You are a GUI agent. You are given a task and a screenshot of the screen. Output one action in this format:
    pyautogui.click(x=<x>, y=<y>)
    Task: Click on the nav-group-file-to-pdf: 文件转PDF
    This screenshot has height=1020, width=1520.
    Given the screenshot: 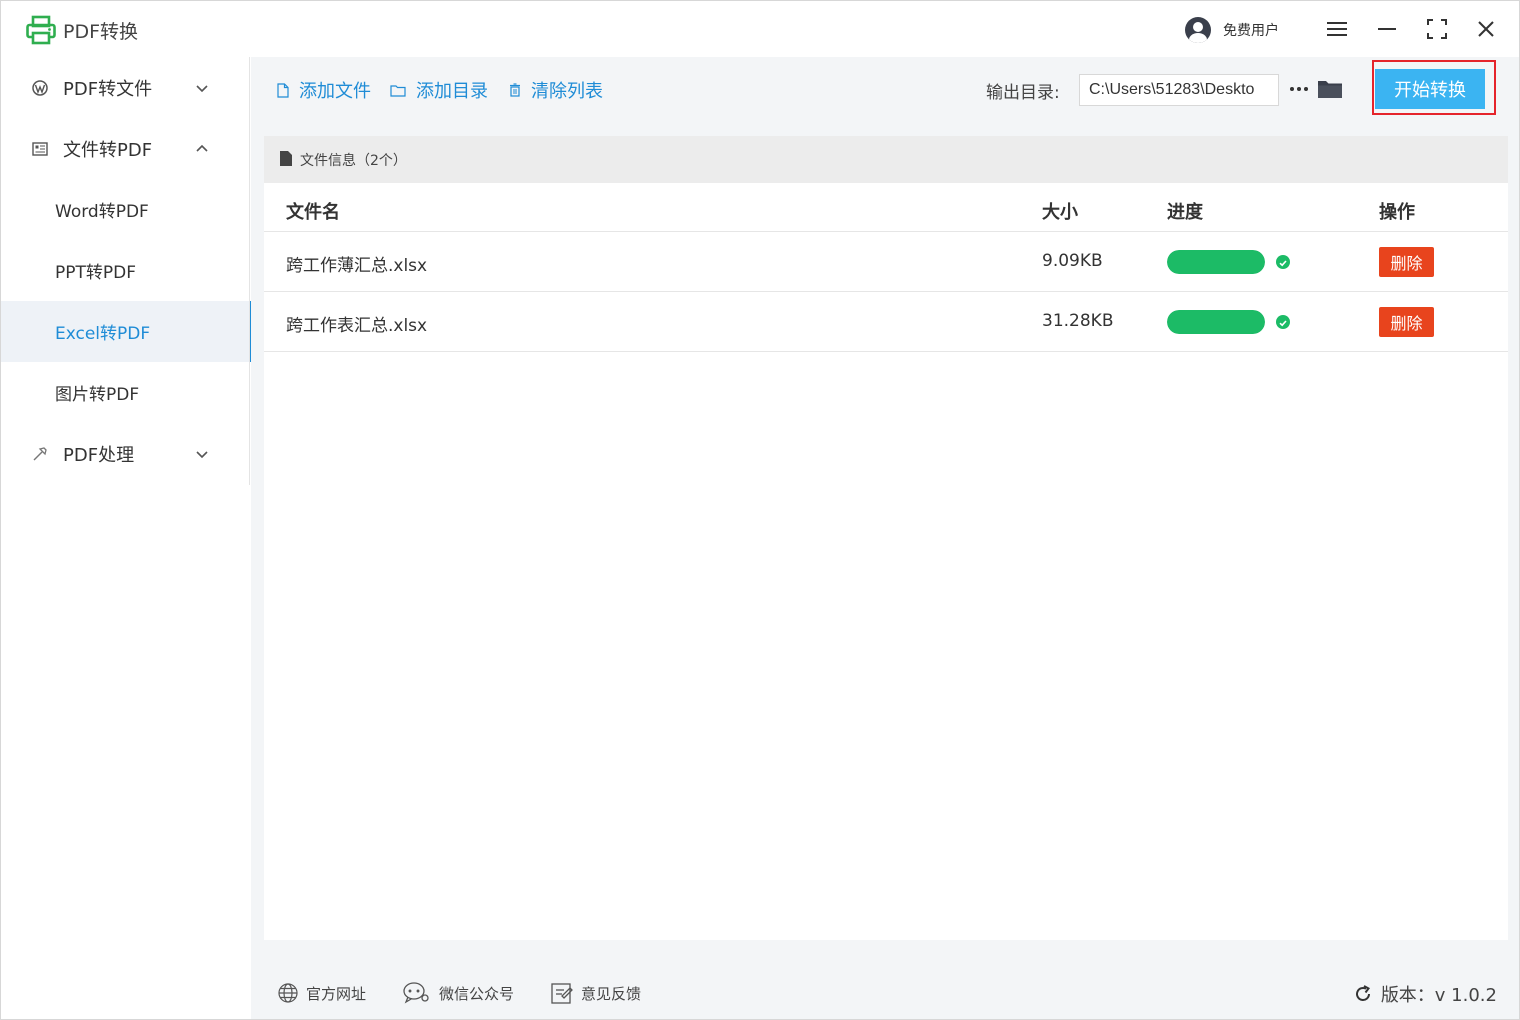 What is the action you would take?
    pyautogui.click(x=126, y=148)
    